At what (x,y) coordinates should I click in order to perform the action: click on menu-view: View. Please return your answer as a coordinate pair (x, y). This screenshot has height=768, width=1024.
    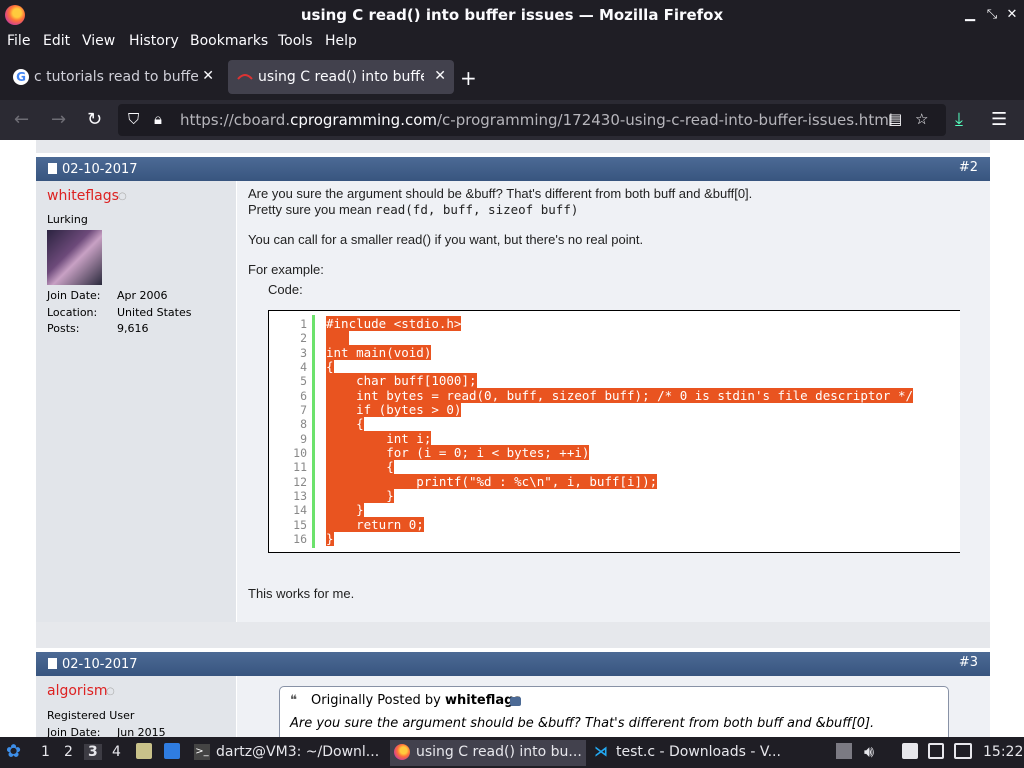
    Looking at the image, I should click on (98, 41).